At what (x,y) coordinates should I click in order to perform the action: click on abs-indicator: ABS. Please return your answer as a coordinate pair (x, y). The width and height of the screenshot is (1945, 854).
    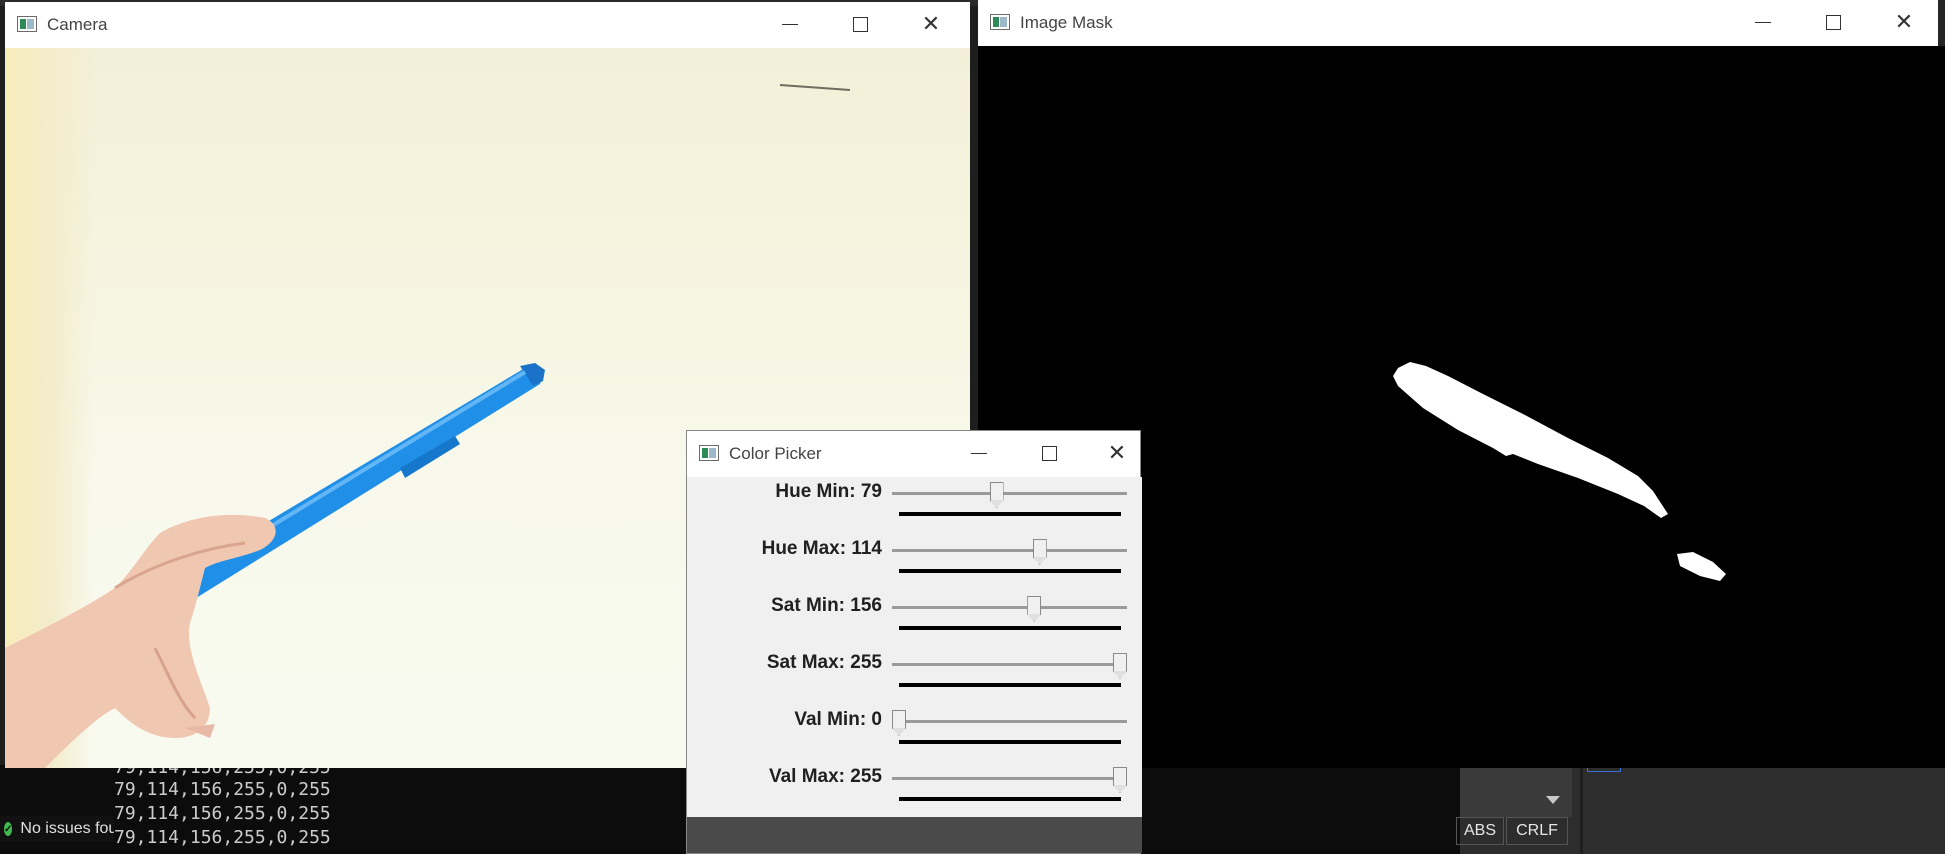
    Looking at the image, I should click on (1480, 831).